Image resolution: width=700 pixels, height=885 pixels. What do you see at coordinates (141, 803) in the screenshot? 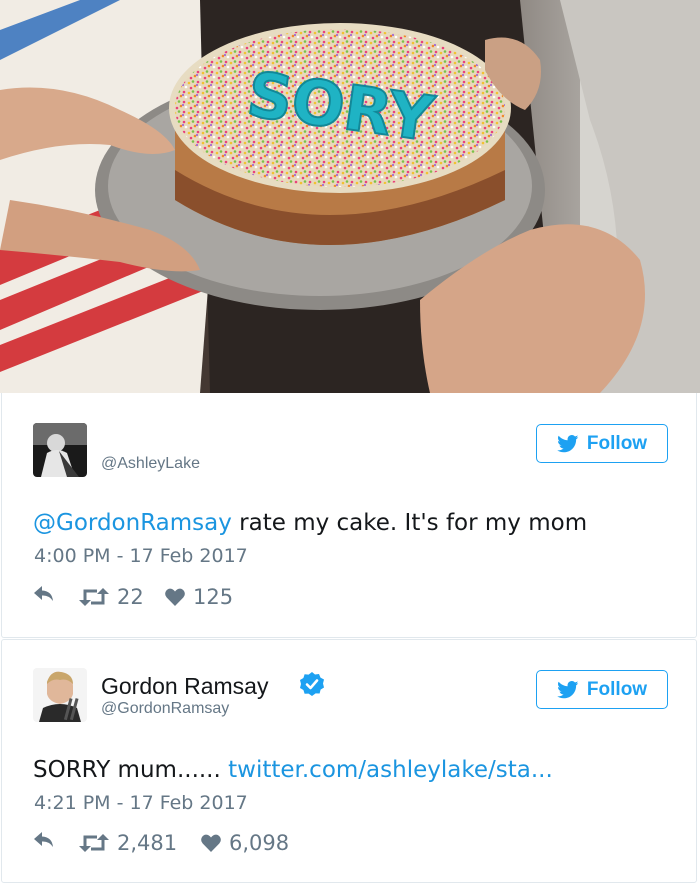
I see `timestamp: 4:21 PM - 17 Feb 2017` at bounding box center [141, 803].